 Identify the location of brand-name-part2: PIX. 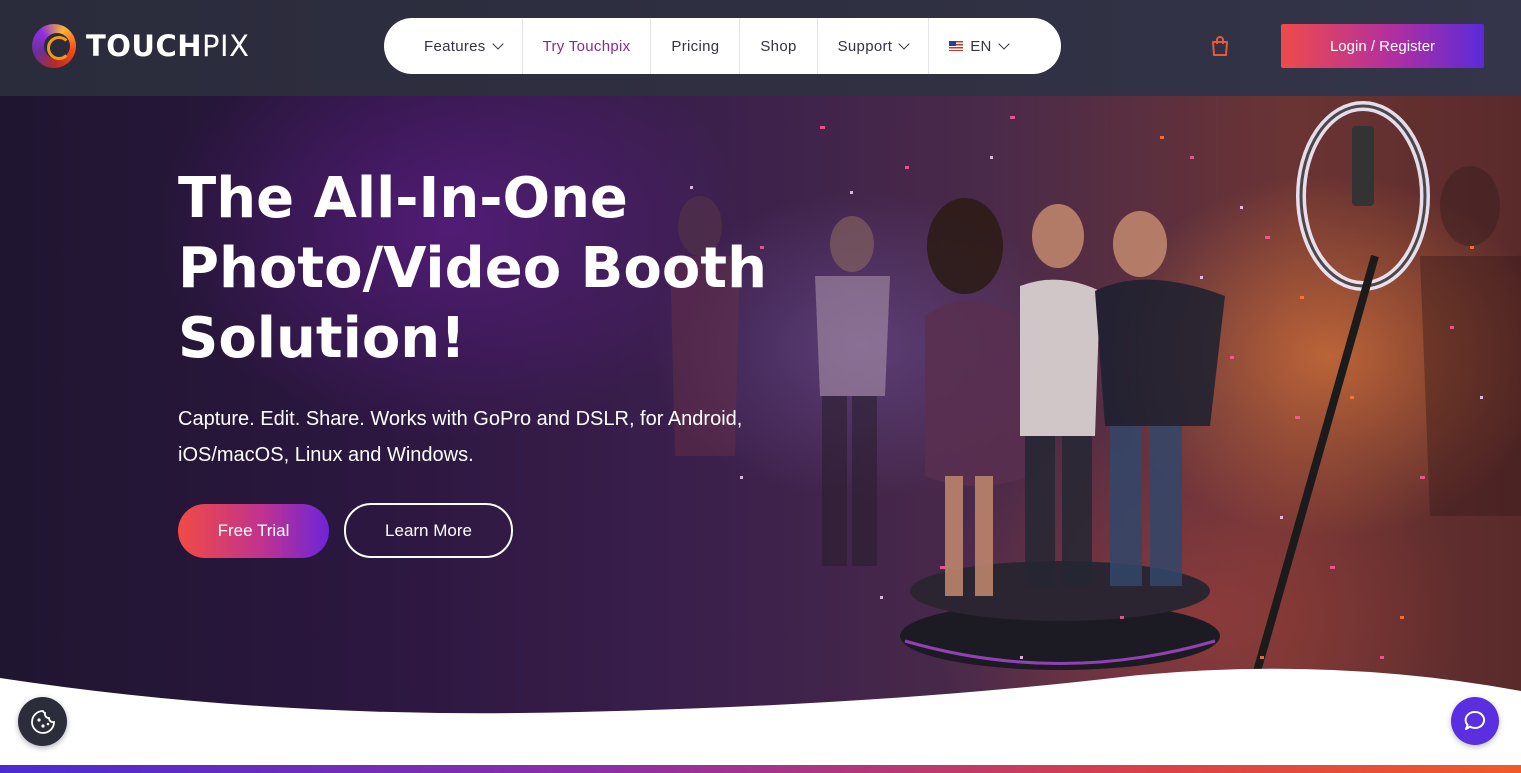
(226, 46).